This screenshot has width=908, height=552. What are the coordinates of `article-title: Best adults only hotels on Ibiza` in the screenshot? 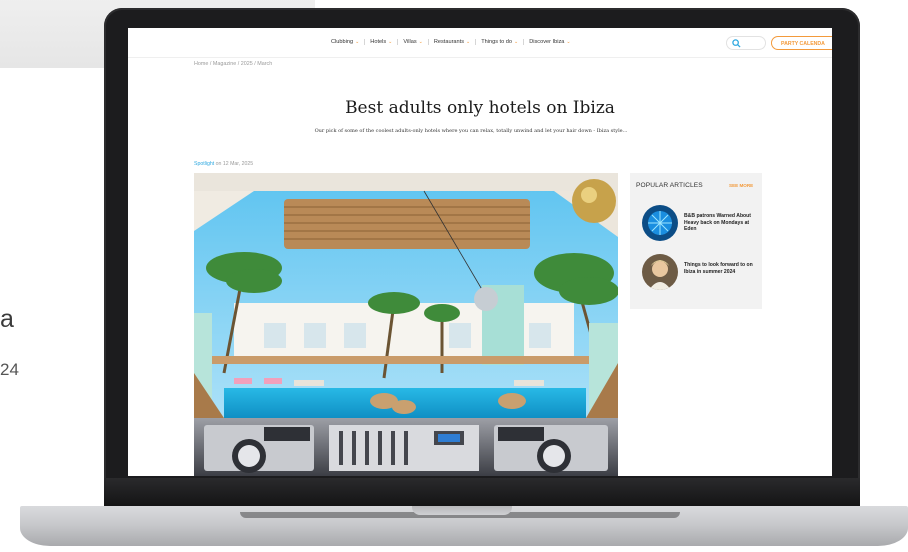 It's located at (480, 108).